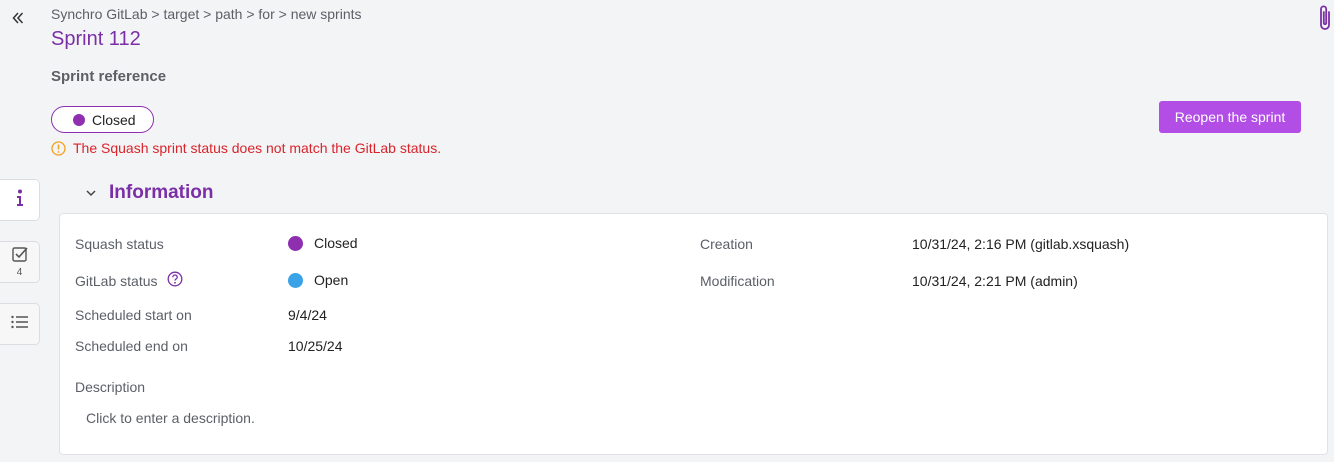  What do you see at coordinates (1325, 18) in the screenshot?
I see `paperclip-icon` at bounding box center [1325, 18].